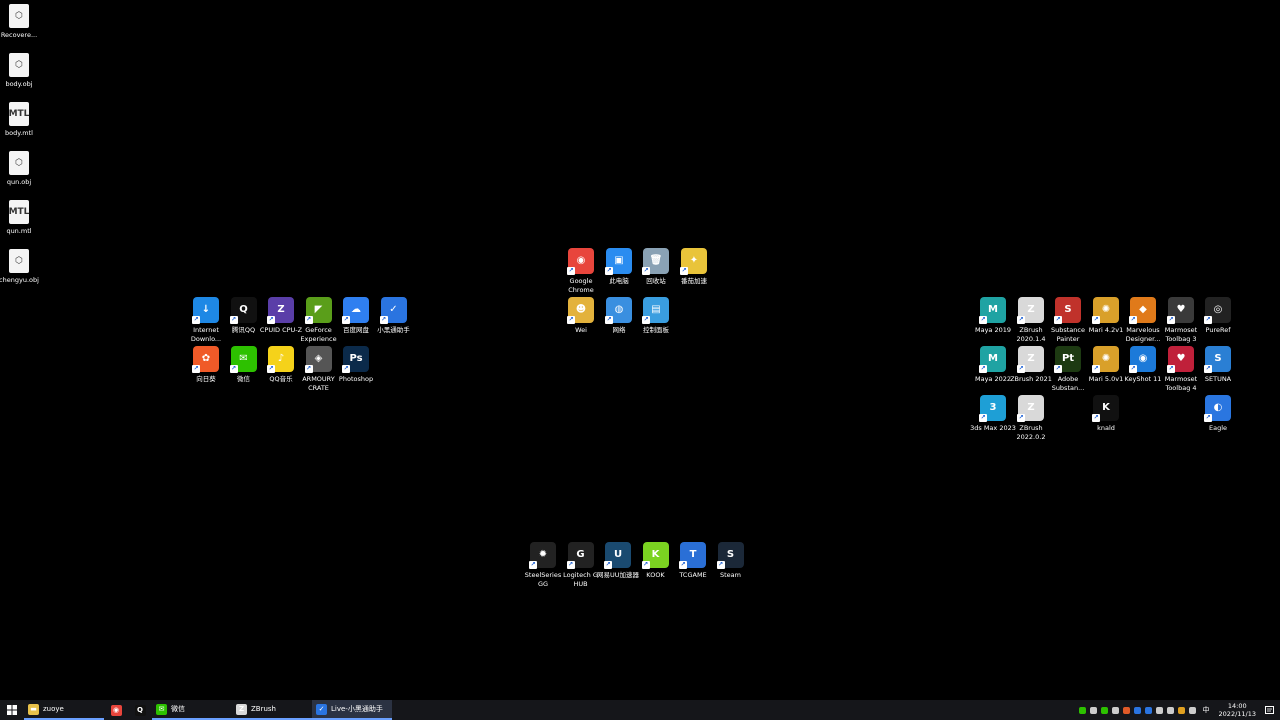 Image resolution: width=1280 pixels, height=720 pixels. Describe the element at coordinates (1106, 407) in the screenshot. I see `icon-glyph: K` at that location.